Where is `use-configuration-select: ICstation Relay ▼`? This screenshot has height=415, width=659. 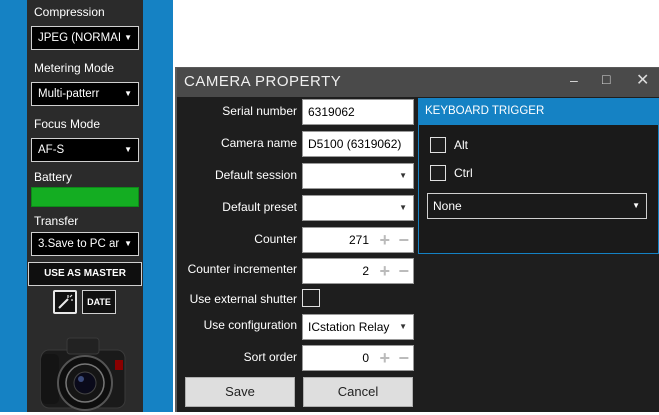
use-configuration-select: ICstation Relay ▼ is located at coordinates (358, 327).